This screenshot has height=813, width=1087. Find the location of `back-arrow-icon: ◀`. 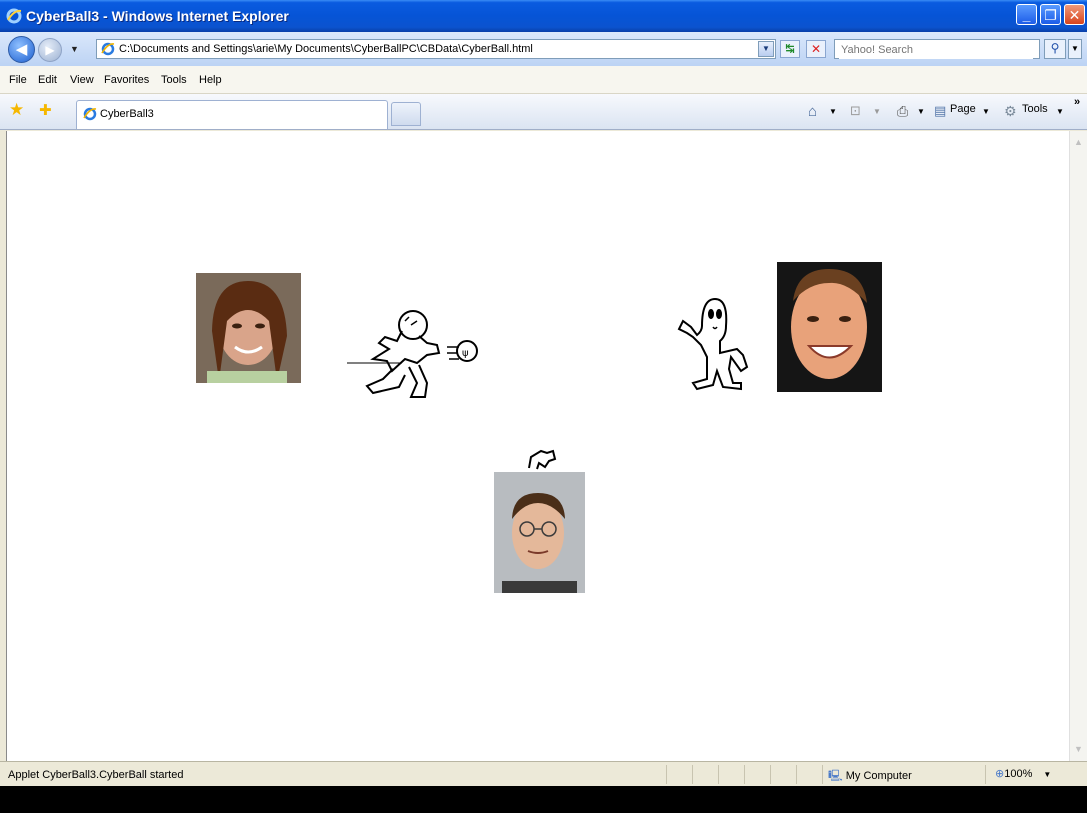

back-arrow-icon: ◀ is located at coordinates (21, 49).